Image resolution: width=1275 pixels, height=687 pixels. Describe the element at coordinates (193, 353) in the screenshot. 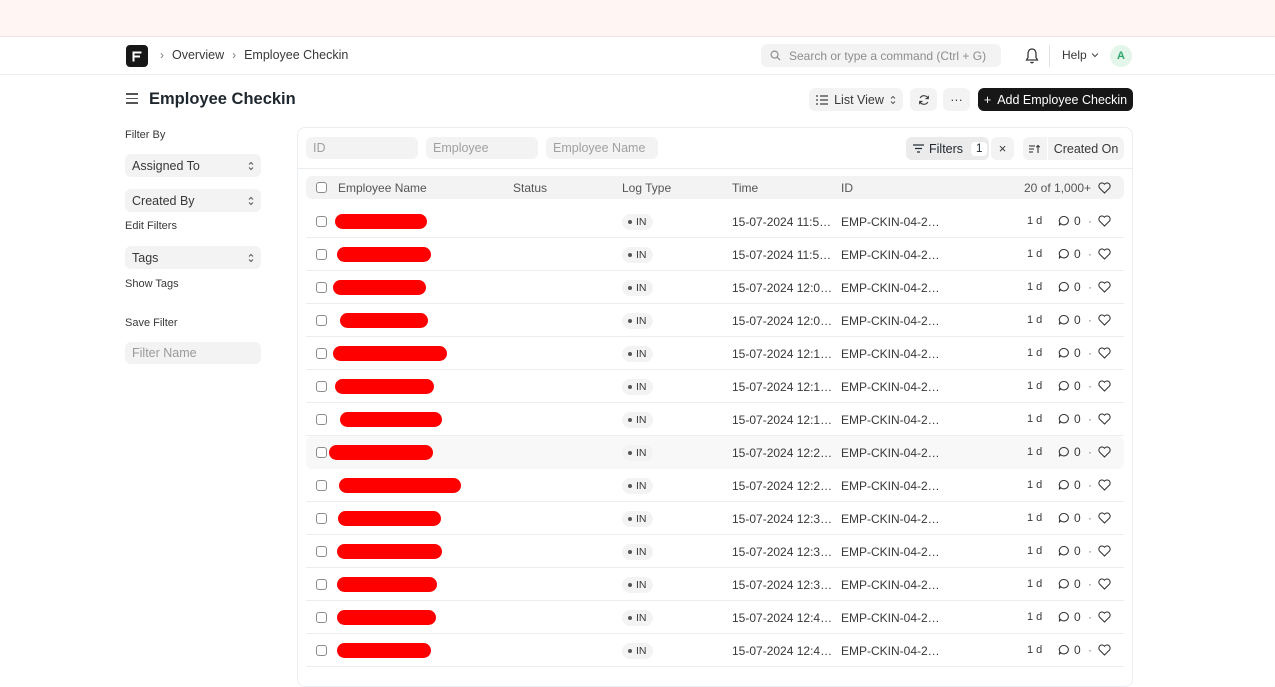

I see `filter-name-input` at that location.